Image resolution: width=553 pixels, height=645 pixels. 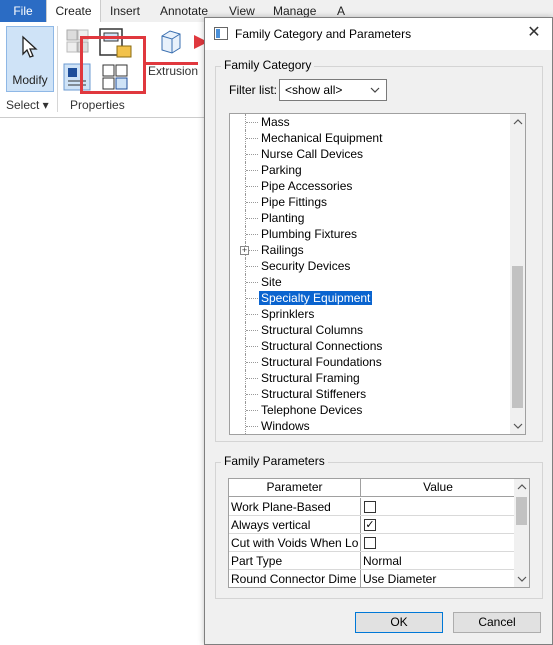 I want to click on parameter-value: Use Diameter, so click(x=399, y=579).